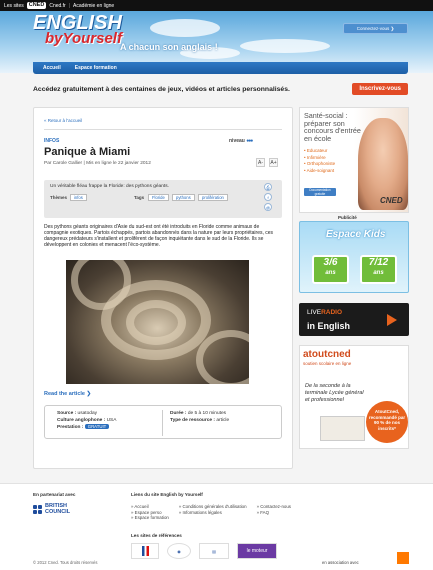 This screenshot has height=570, width=433. I want to click on prestation-label: Prestation :, so click(70, 427).